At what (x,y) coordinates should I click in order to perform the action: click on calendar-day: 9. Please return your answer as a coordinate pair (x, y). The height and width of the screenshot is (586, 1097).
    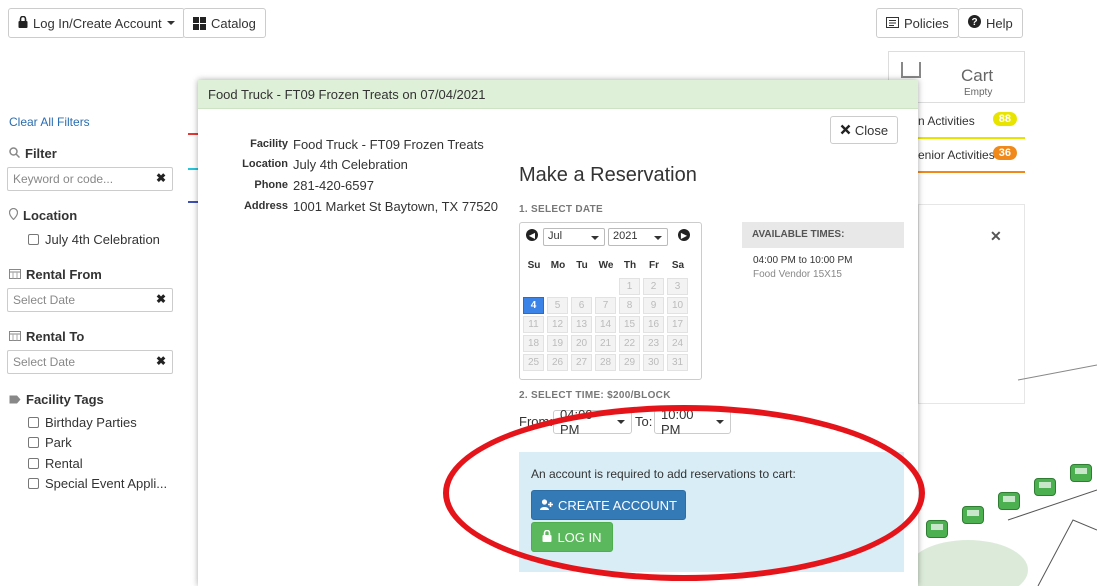
    Looking at the image, I should click on (653, 305).